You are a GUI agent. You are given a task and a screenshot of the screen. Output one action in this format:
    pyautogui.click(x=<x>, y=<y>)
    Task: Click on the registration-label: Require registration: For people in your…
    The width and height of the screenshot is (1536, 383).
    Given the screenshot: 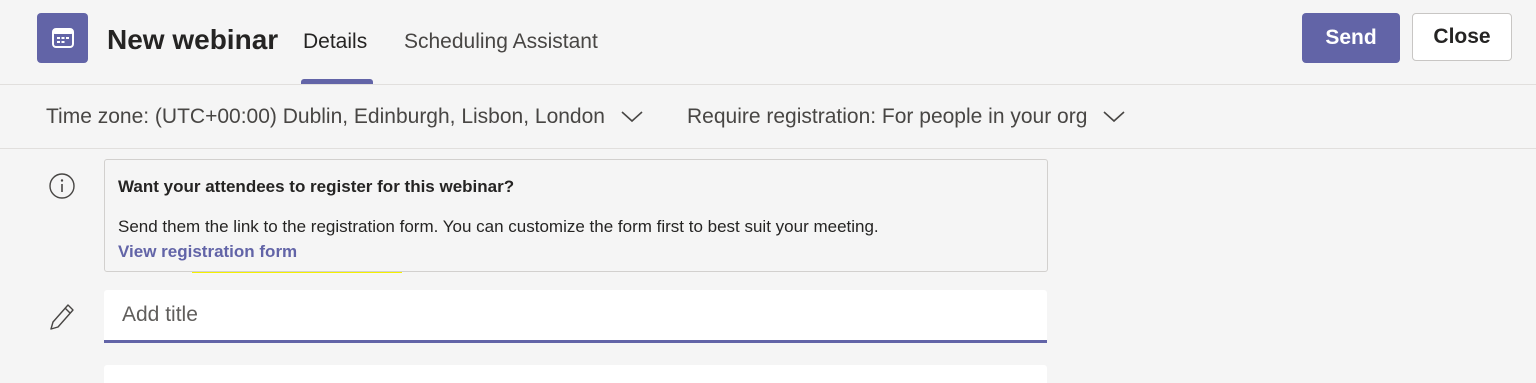 What is the action you would take?
    pyautogui.click(x=887, y=116)
    